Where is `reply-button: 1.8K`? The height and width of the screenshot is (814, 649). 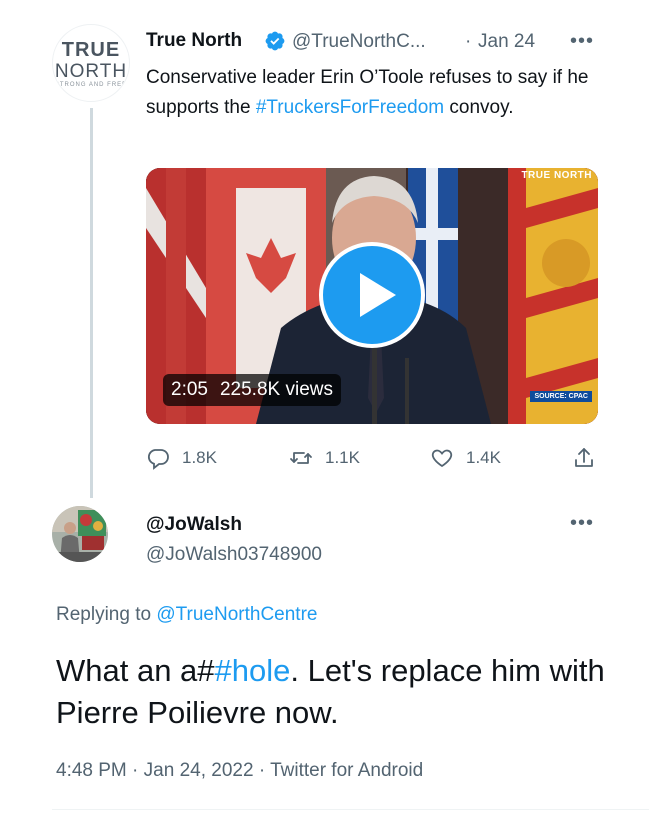
reply-button: 1.8K is located at coordinates (181, 458).